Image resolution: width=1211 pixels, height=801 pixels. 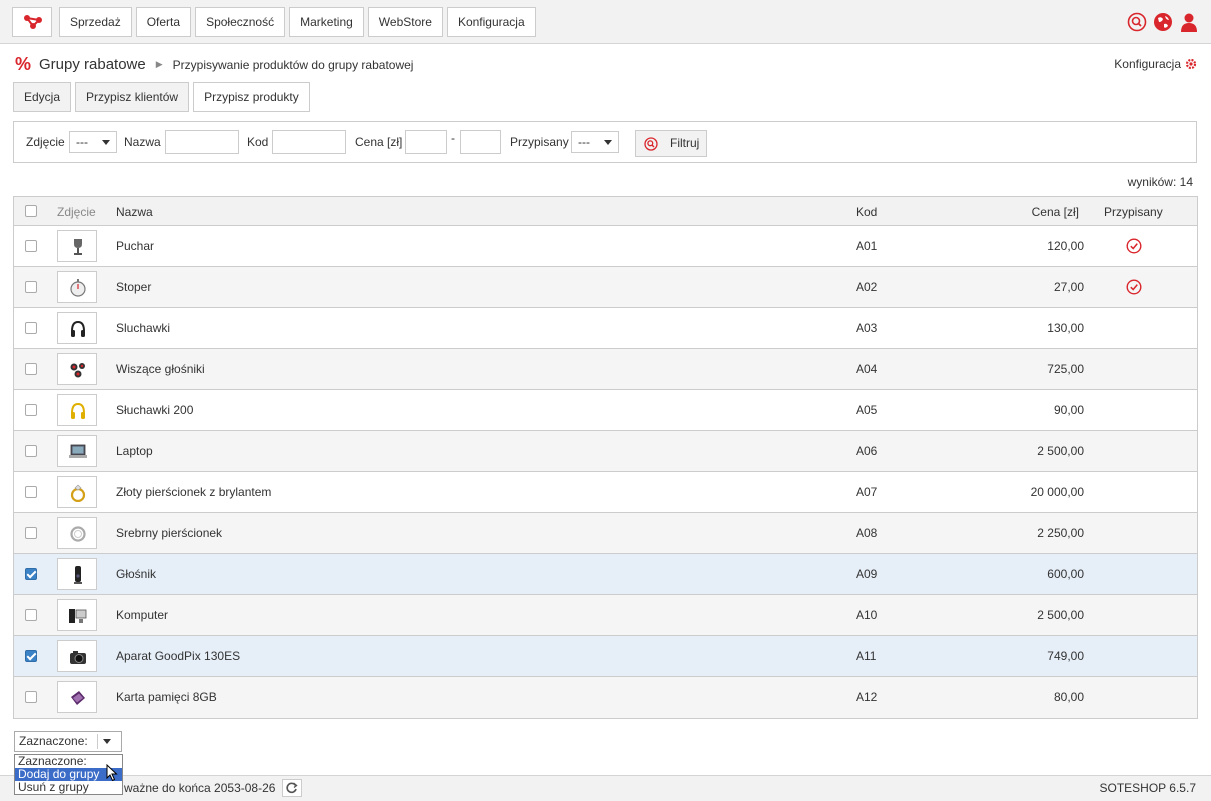 What do you see at coordinates (68, 741) in the screenshot?
I see `bulk-action-select: Zaznaczone:` at bounding box center [68, 741].